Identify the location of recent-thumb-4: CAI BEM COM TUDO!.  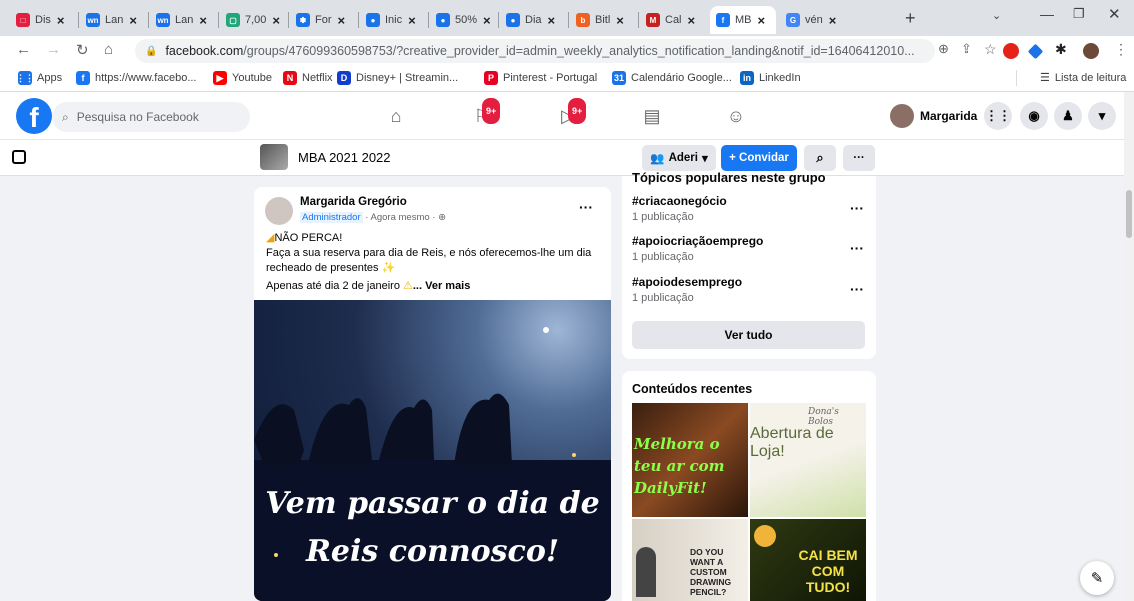
(808, 560).